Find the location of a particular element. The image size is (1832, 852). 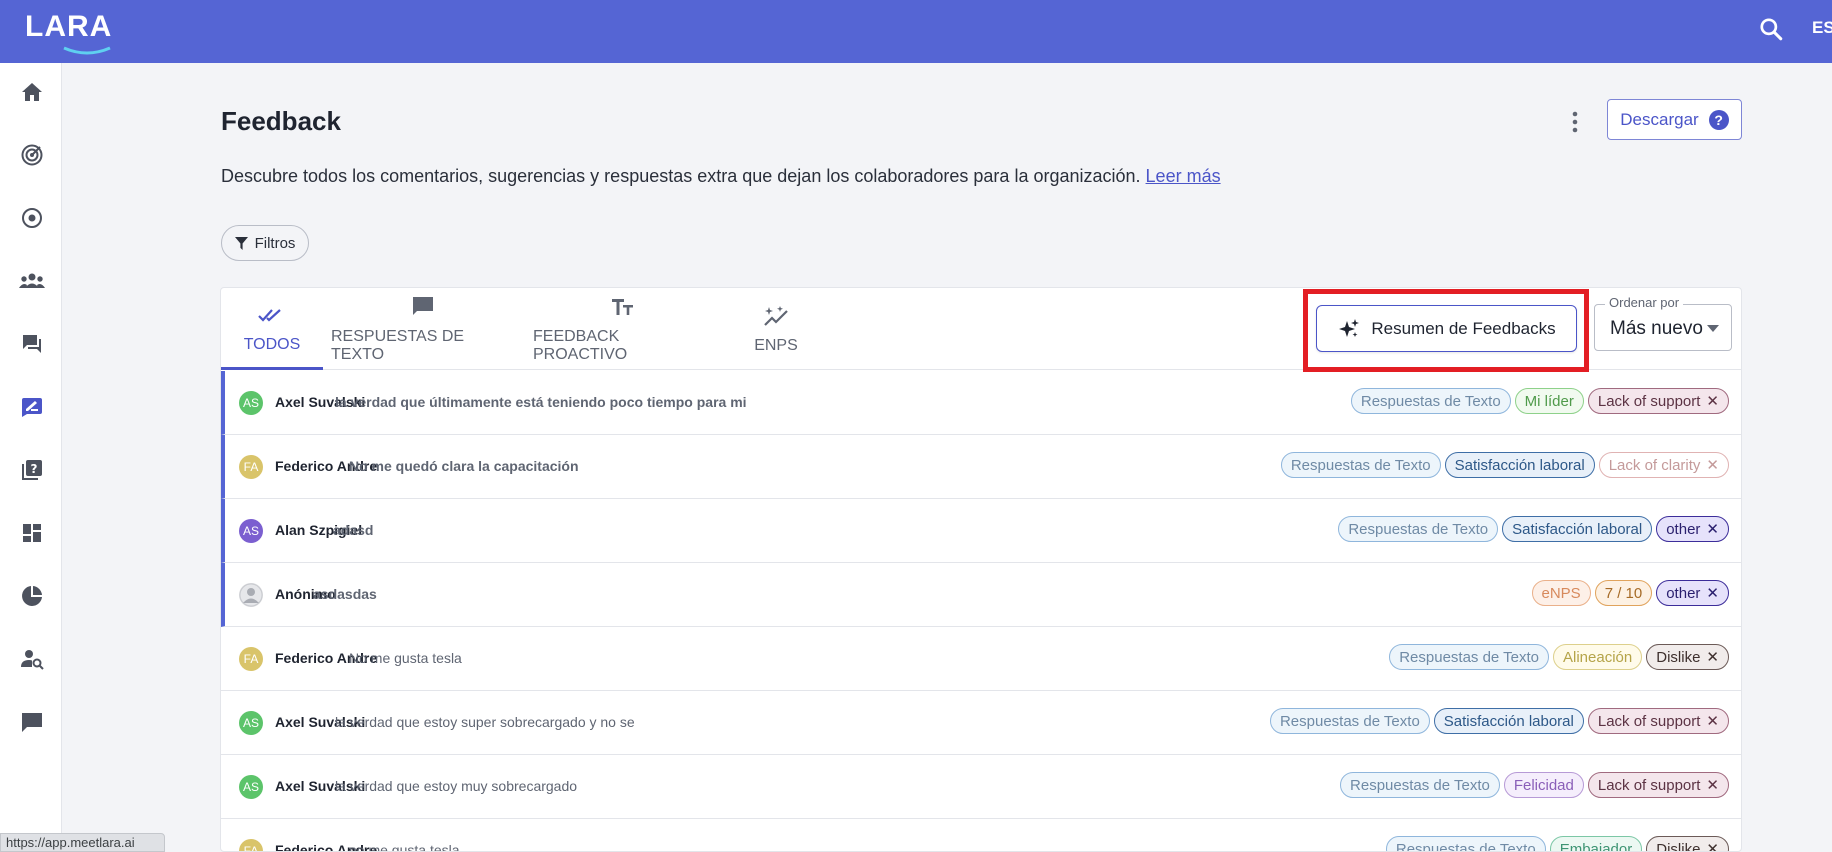

feedback-summary-button: Resumen de Feedbacks is located at coordinates (1446, 328).